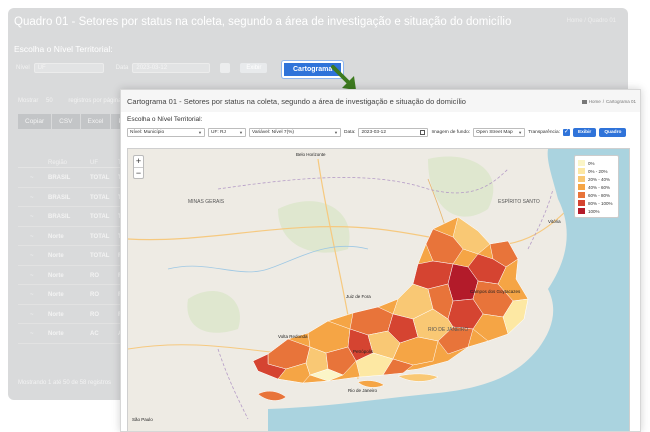  I want to click on legend-item: 0% - 20%, so click(596, 171).